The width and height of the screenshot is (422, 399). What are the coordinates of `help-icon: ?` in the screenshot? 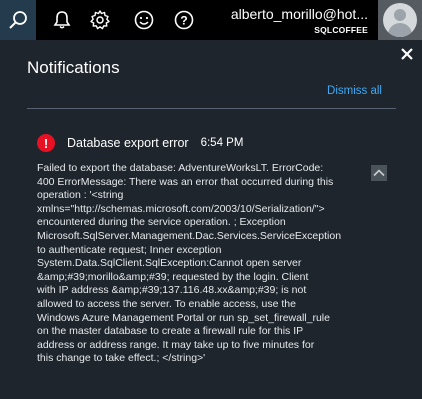 It's located at (184, 20).